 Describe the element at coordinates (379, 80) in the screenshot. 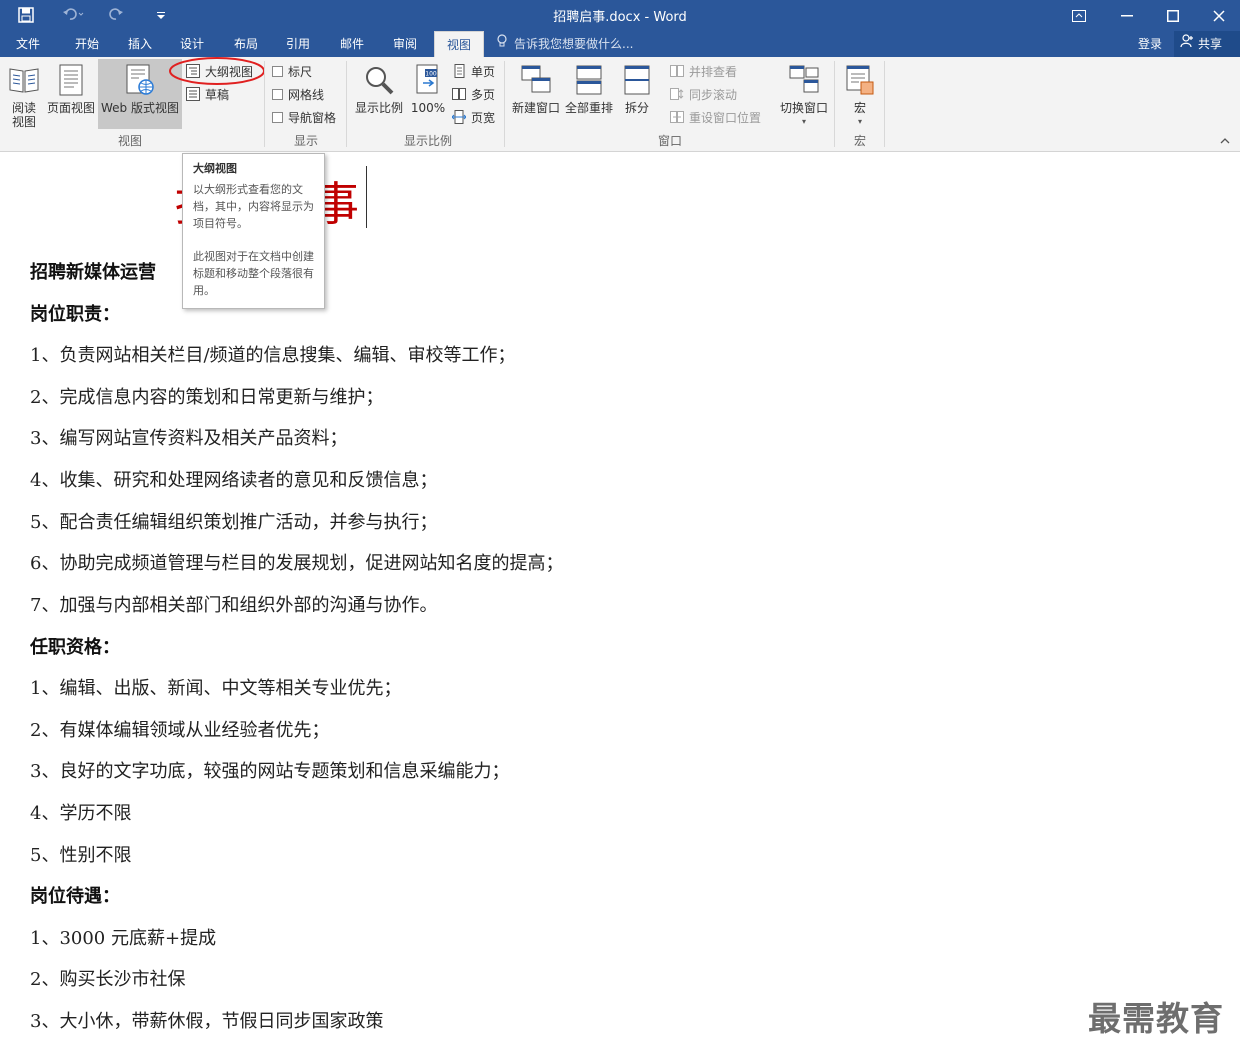

I see `magnifier-icon` at that location.